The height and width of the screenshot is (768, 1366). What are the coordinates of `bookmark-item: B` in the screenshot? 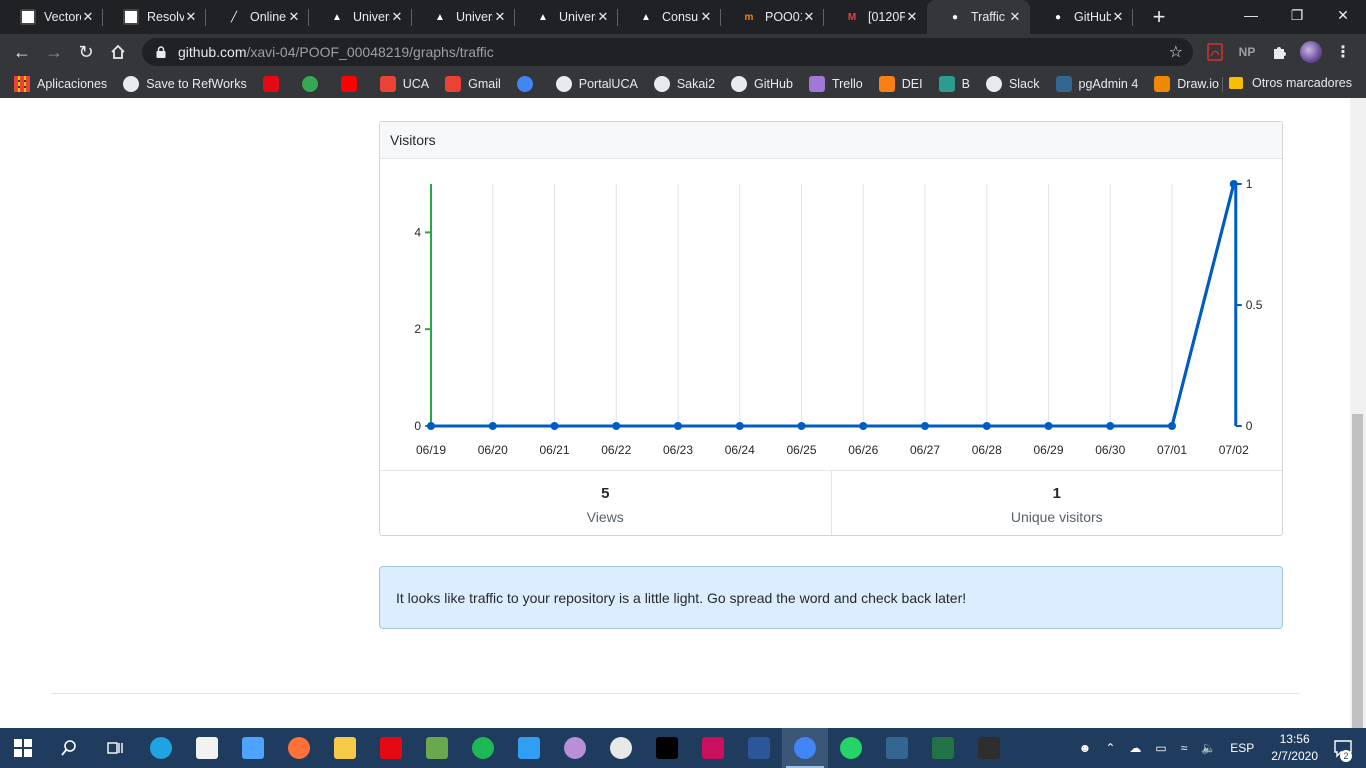 It's located at (954, 84).